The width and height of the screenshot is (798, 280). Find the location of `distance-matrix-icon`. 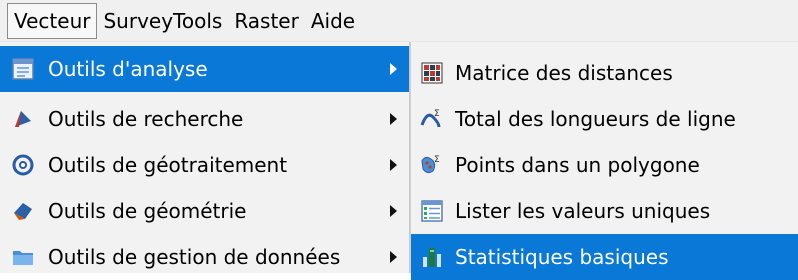

distance-matrix-icon is located at coordinates (432, 73).